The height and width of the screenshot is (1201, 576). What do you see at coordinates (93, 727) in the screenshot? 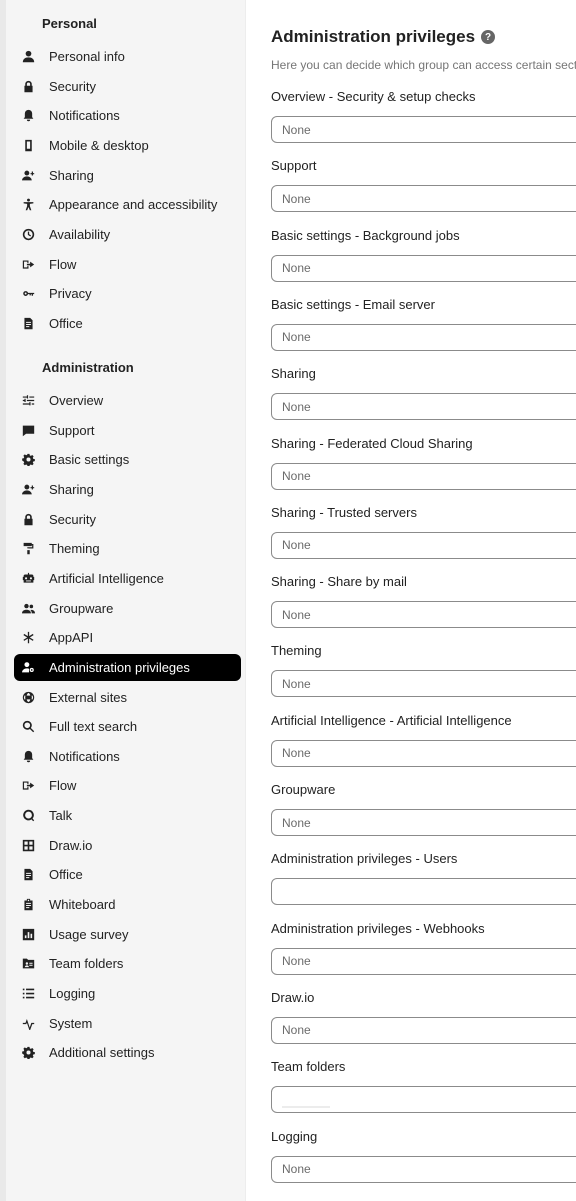
I see `sidebar-item-label: Full text search` at bounding box center [93, 727].